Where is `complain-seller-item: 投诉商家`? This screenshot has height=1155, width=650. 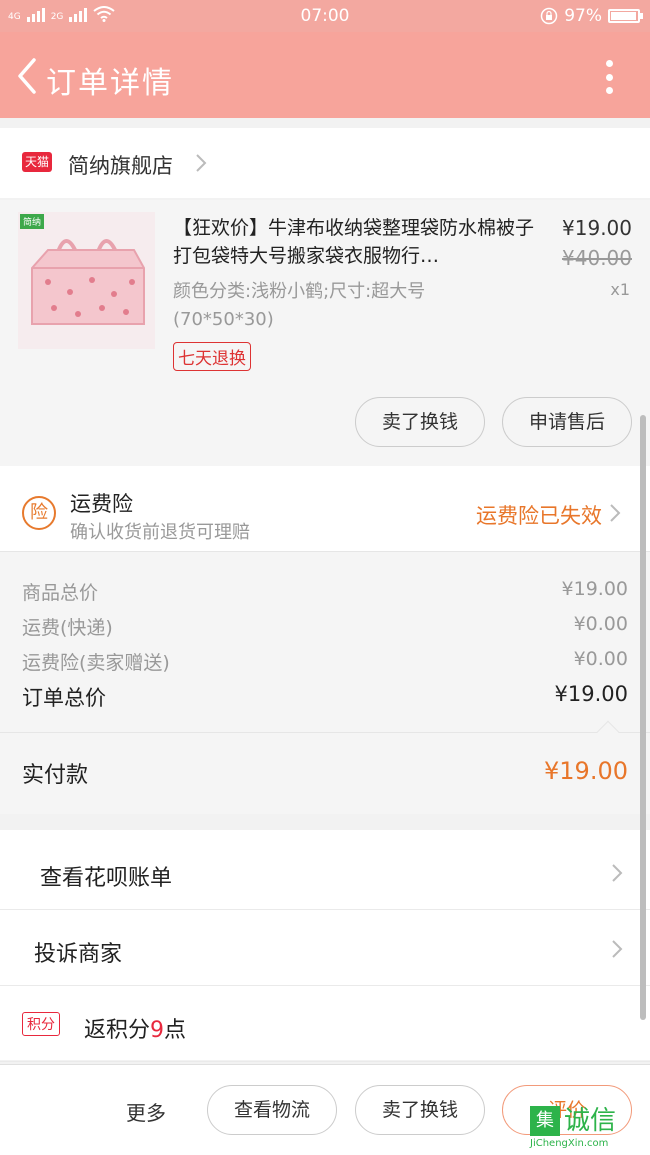
complain-seller-item: 投诉商家 is located at coordinates (325, 948).